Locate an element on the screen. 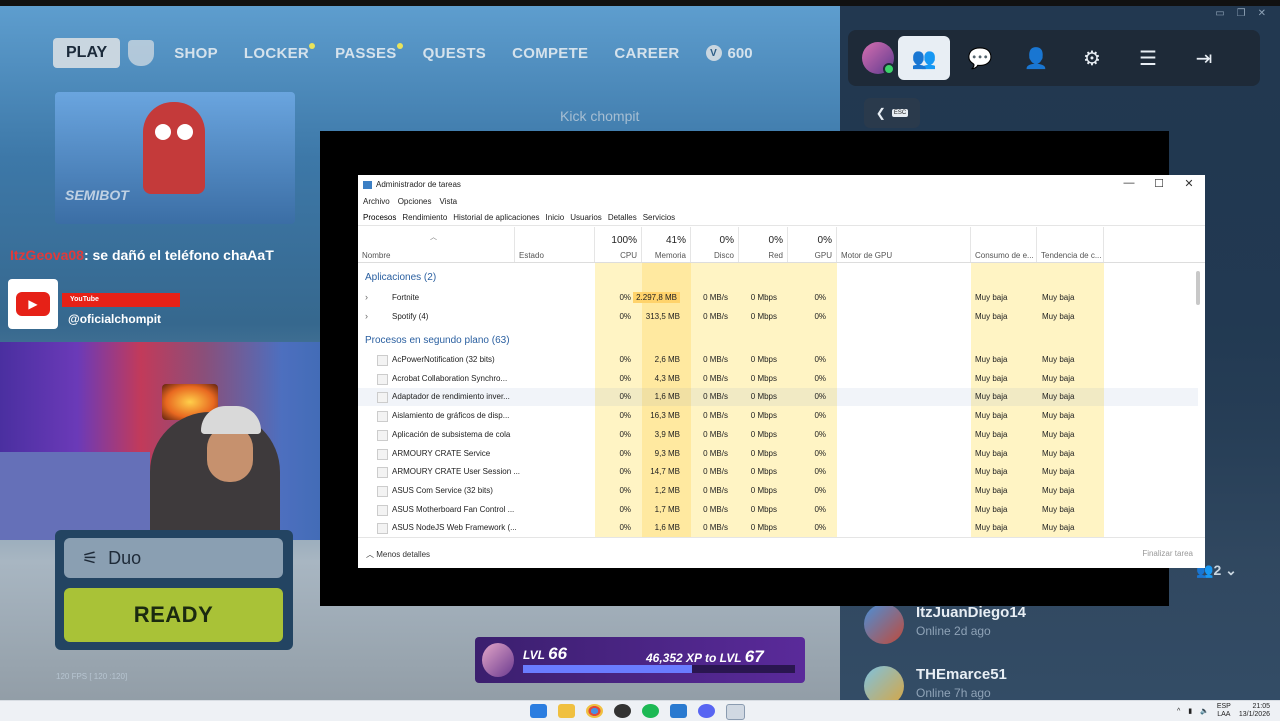 The height and width of the screenshot is (721, 1280). ready-button: READY is located at coordinates (173, 615).